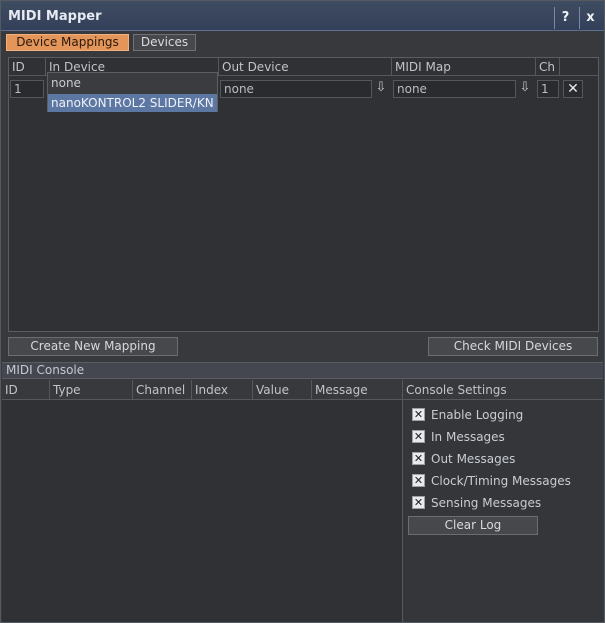 The width and height of the screenshot is (605, 623). I want to click on create-new-mapping-button: Create New Mapping, so click(93, 346).